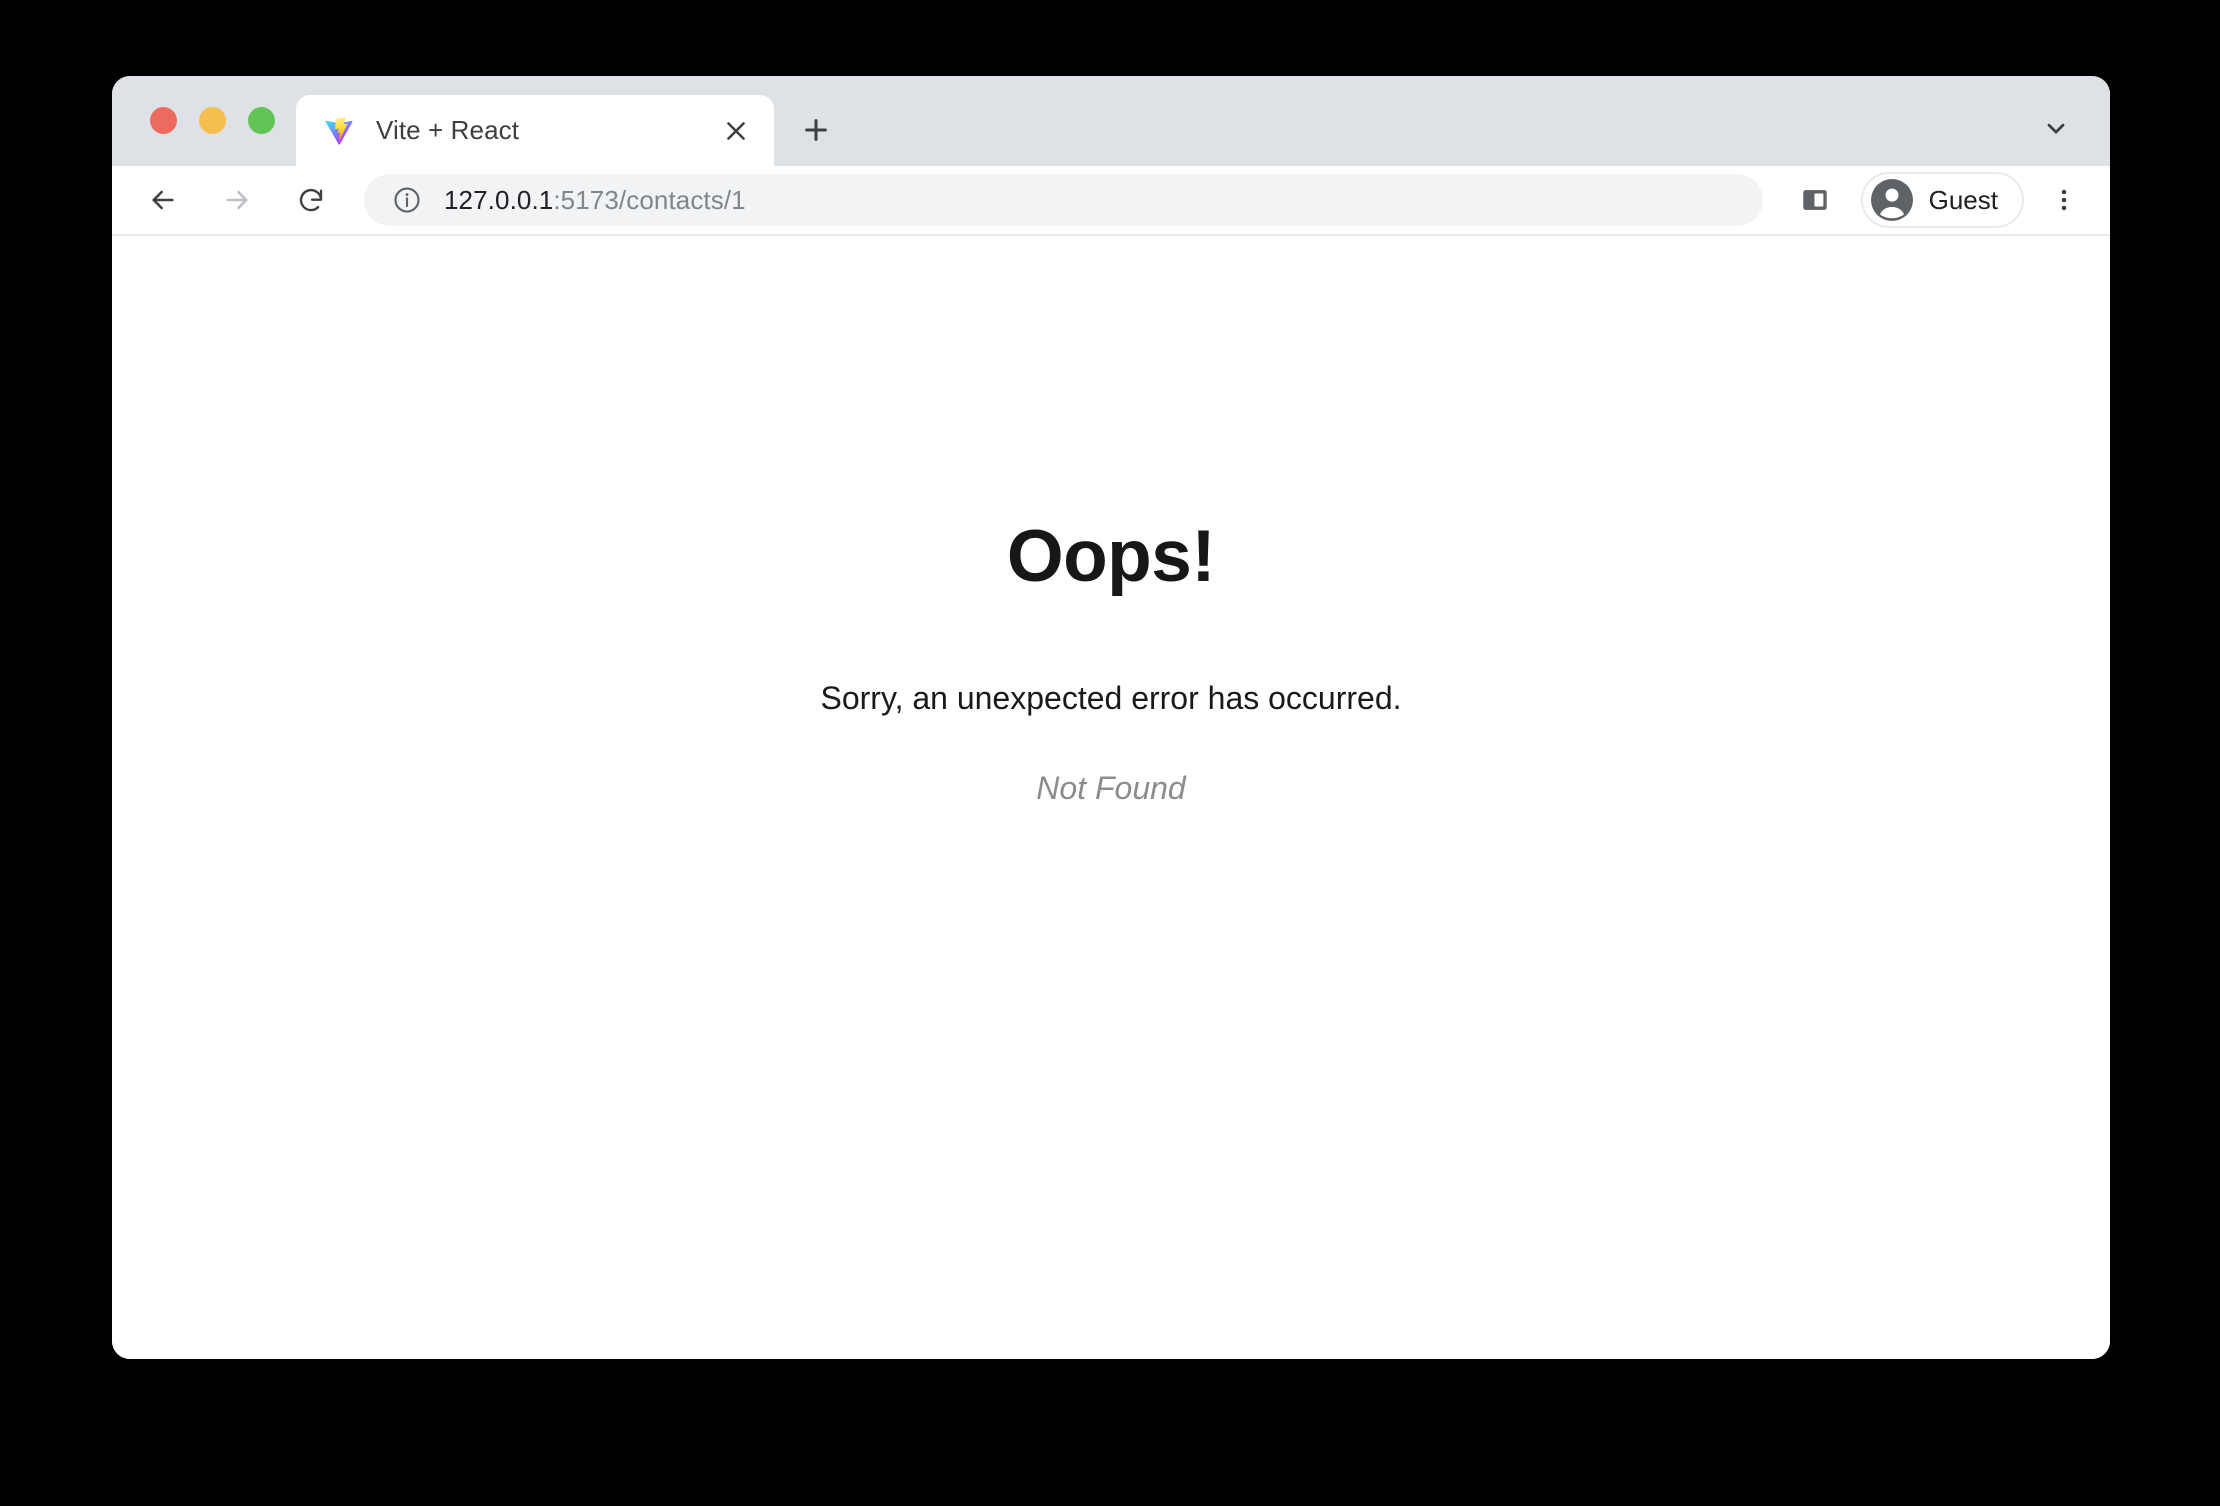 This screenshot has height=1506, width=2220. I want to click on info-circle-icon, so click(407, 200).